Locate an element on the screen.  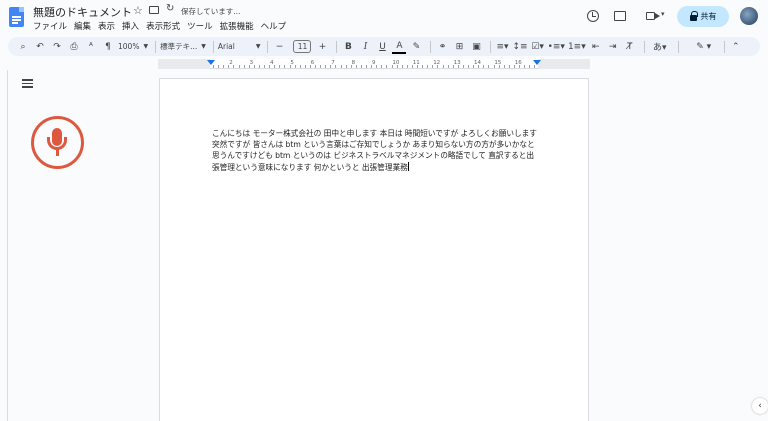
ruler-number: 6 is located at coordinates (312, 63).